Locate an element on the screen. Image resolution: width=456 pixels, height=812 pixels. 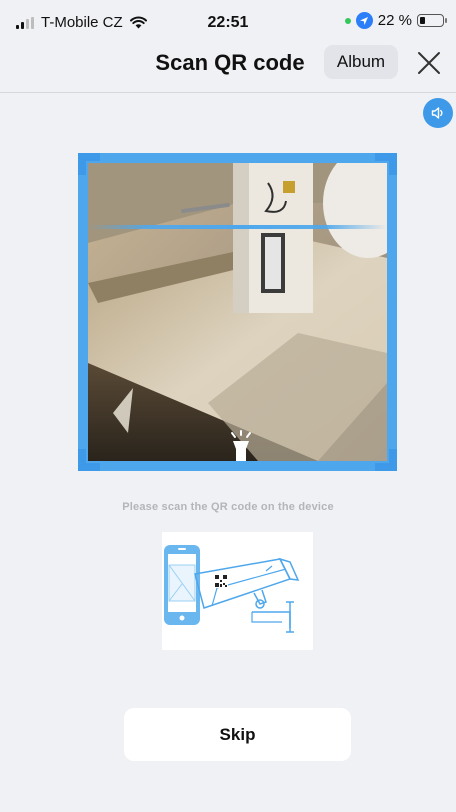
scan-line is located at coordinates (237, 227).